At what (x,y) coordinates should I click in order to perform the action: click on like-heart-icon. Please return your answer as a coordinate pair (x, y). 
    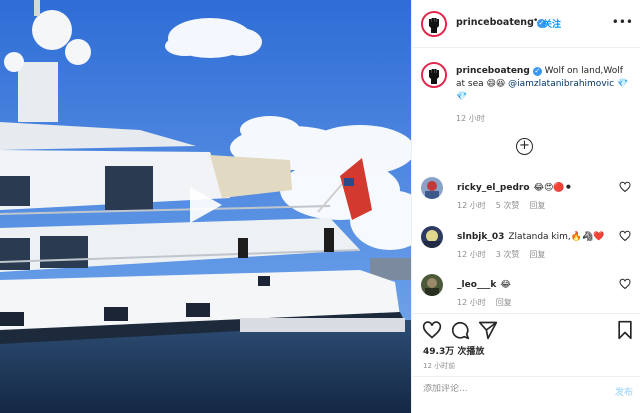
    Looking at the image, I should click on (432, 330).